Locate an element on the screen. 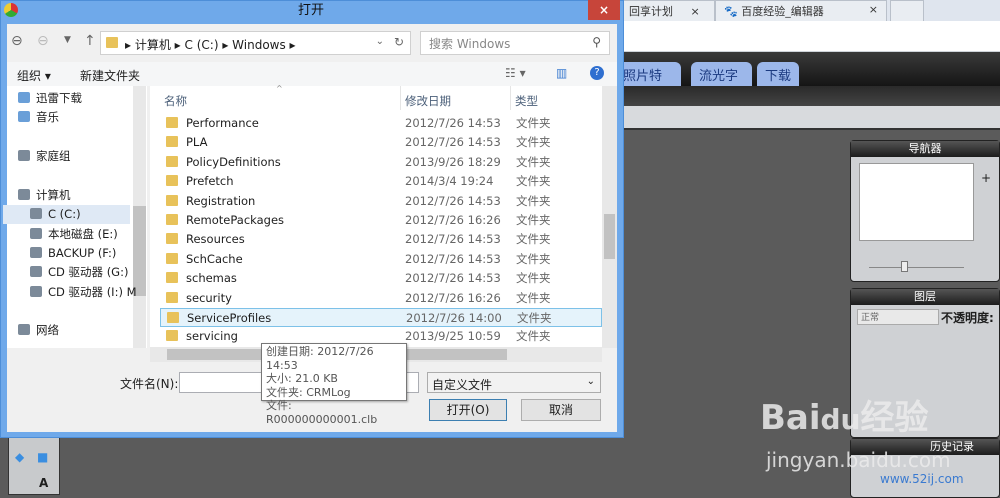 This screenshot has width=1000, height=498. blend-mode-select: 正常 is located at coordinates (898, 317).